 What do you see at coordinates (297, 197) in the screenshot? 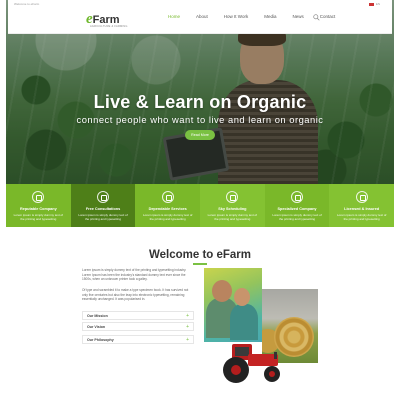
I see `star-icon` at bounding box center [297, 197].